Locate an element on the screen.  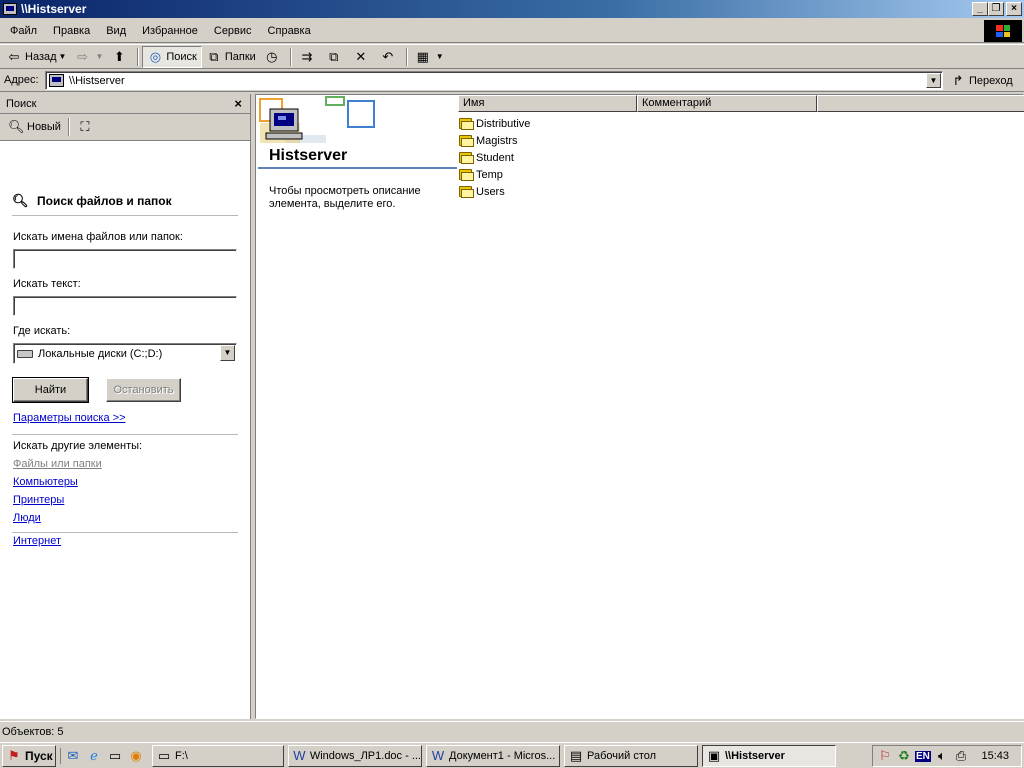
file-list: Distributive Magistrs Student Temp Users is located at coordinates (494, 157).